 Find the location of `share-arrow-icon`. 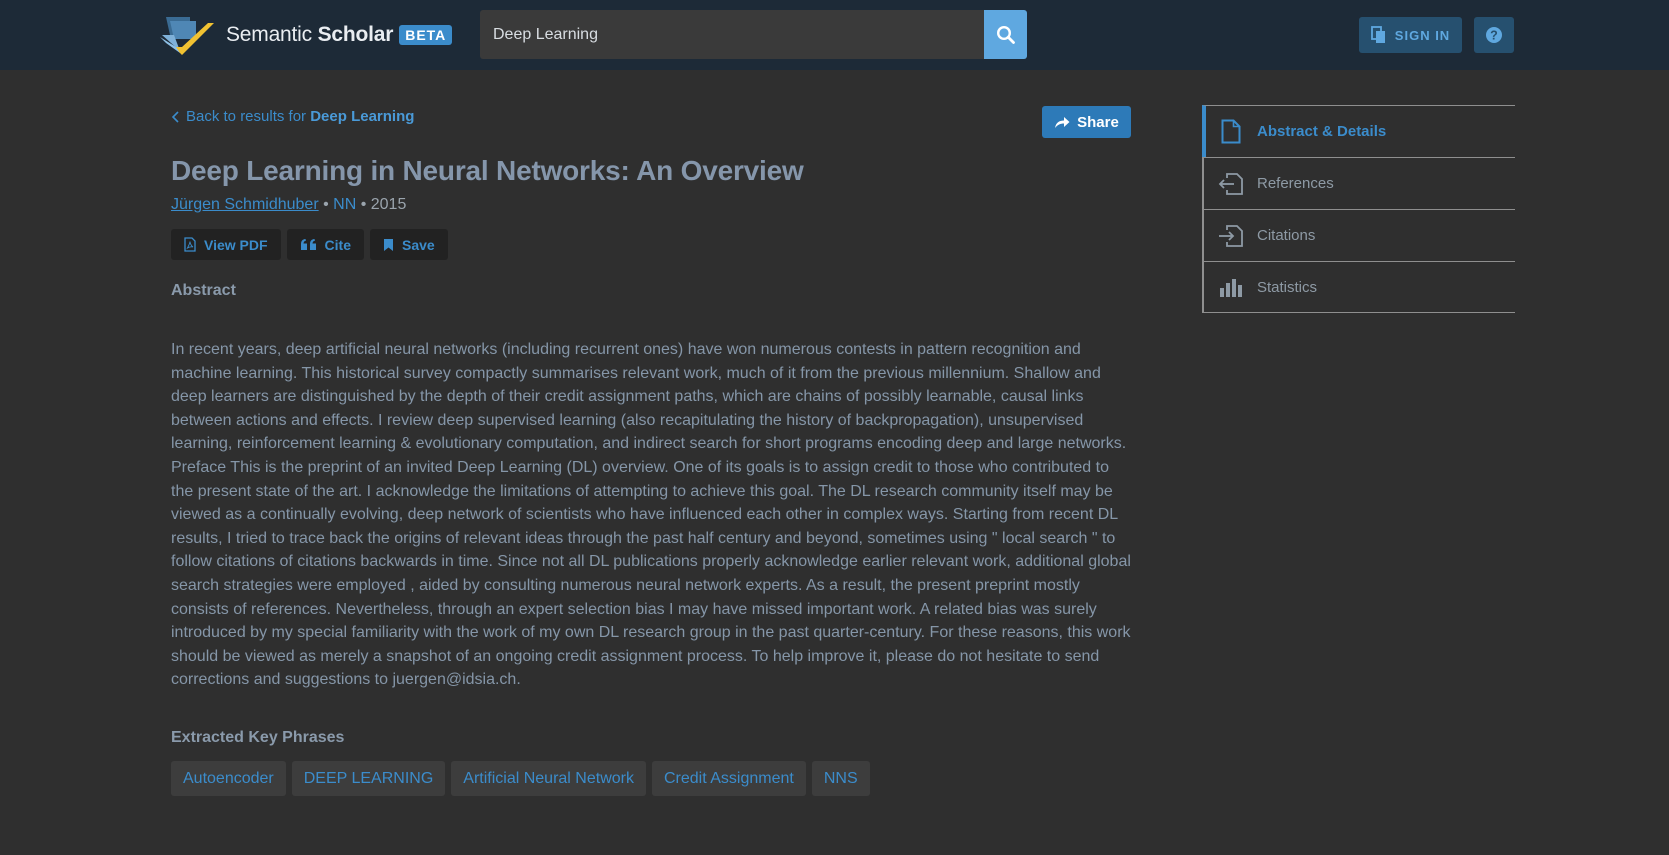

share-arrow-icon is located at coordinates (1062, 122).